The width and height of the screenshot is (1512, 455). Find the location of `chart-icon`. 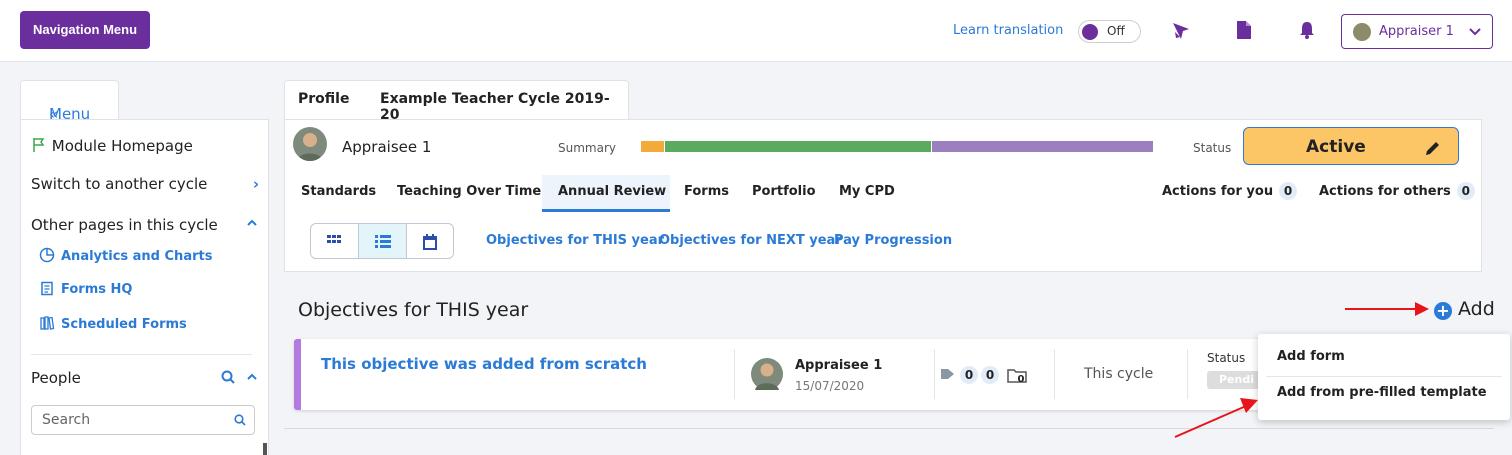

chart-icon is located at coordinates (47, 255).